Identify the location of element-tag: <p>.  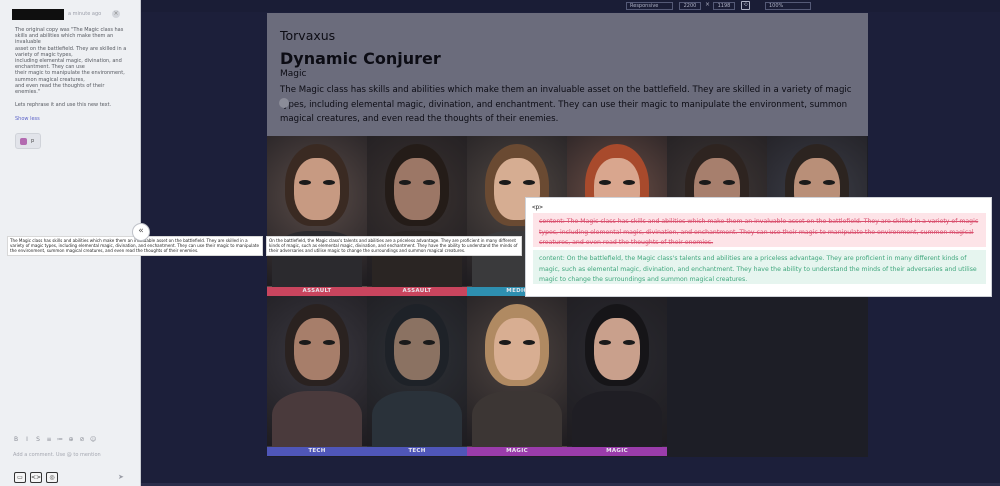
(537, 207).